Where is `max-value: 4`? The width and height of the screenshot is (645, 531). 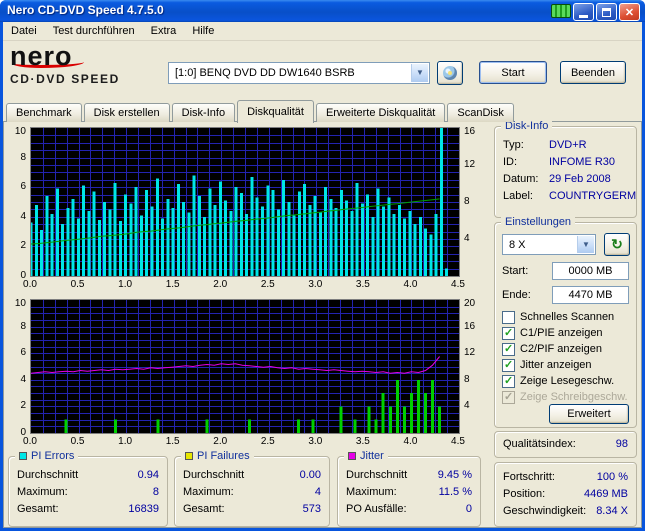 max-value: 4 is located at coordinates (317, 492).